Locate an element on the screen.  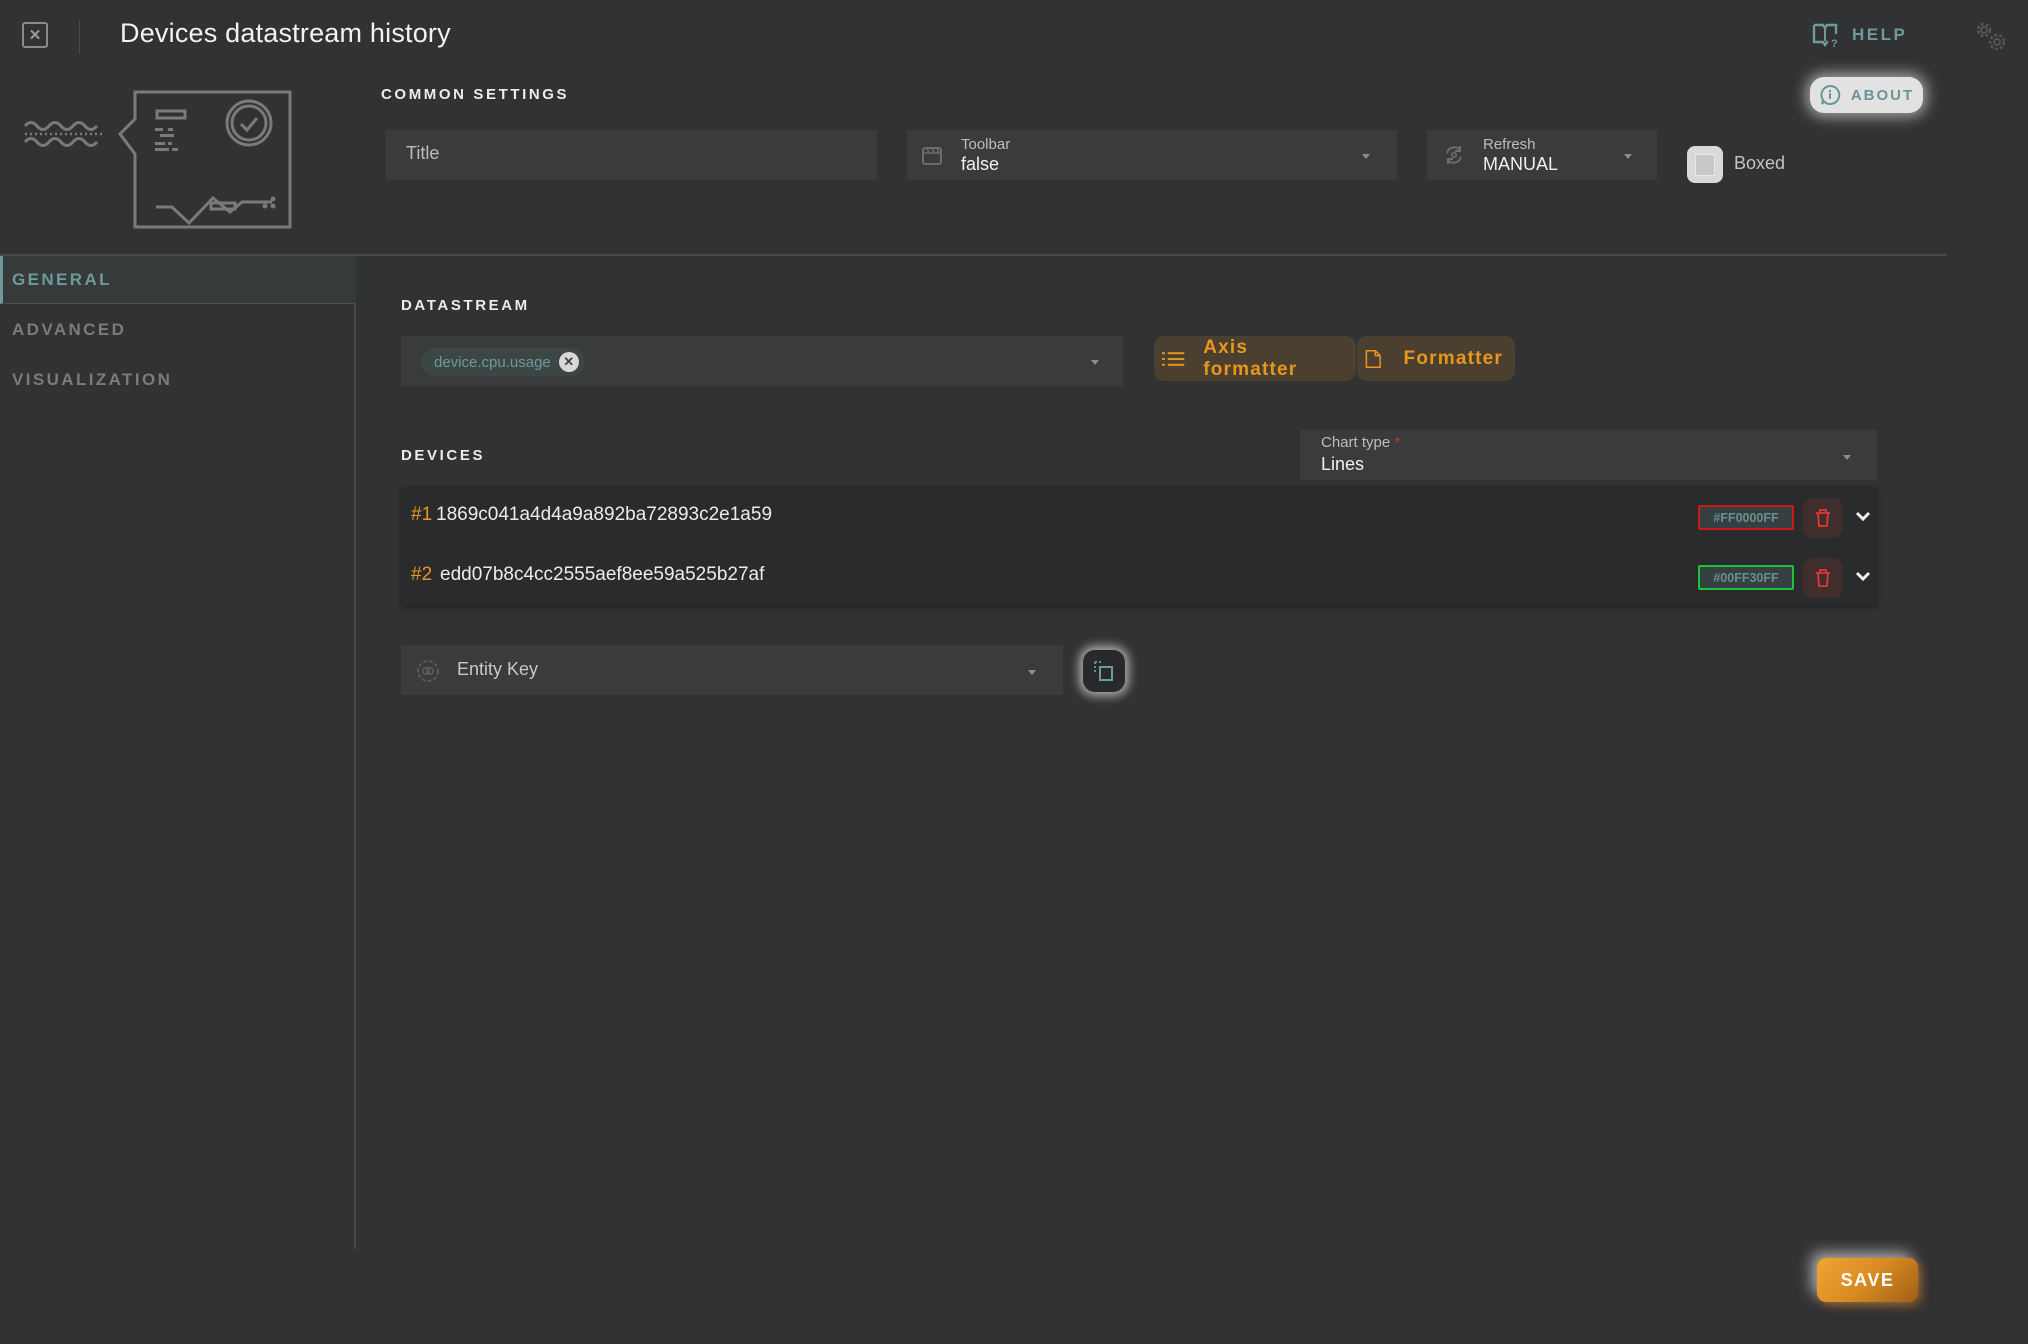
boxed-label: Boxed is located at coordinates (1760, 163).